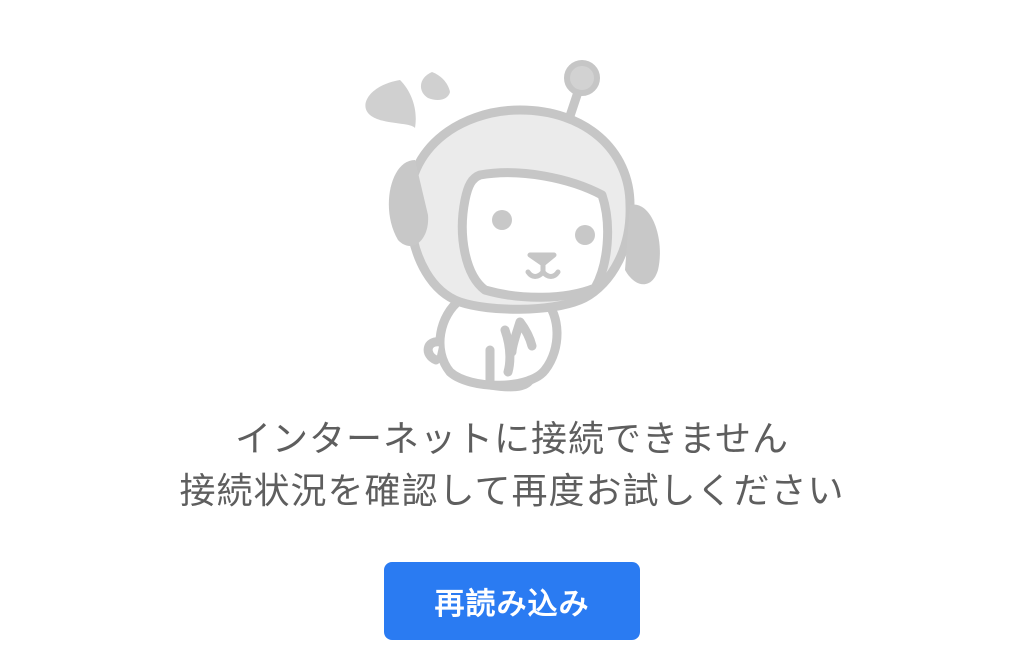 The height and width of the screenshot is (660, 1024). I want to click on error-message-primary: インターネットに接続できません, so click(512, 439).